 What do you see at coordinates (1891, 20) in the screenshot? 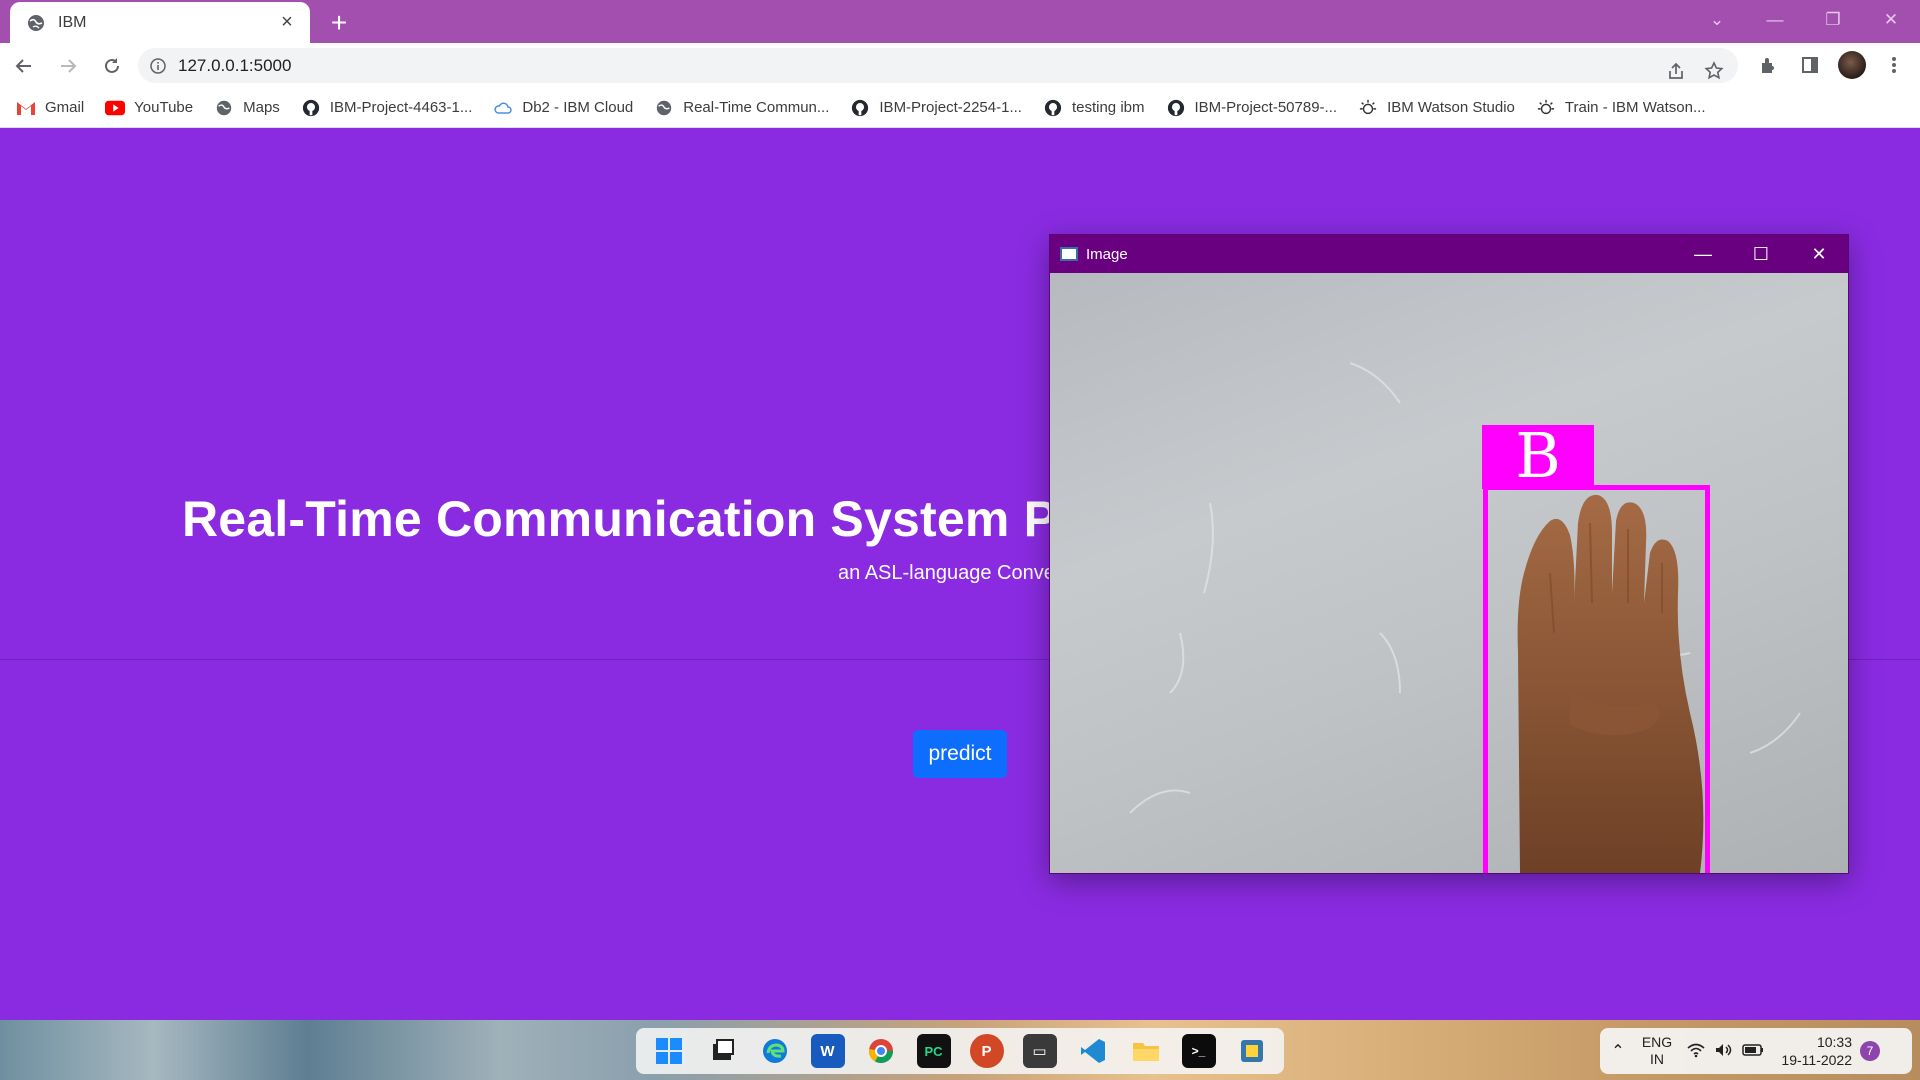
I see `close-window-icon: ✕` at bounding box center [1891, 20].